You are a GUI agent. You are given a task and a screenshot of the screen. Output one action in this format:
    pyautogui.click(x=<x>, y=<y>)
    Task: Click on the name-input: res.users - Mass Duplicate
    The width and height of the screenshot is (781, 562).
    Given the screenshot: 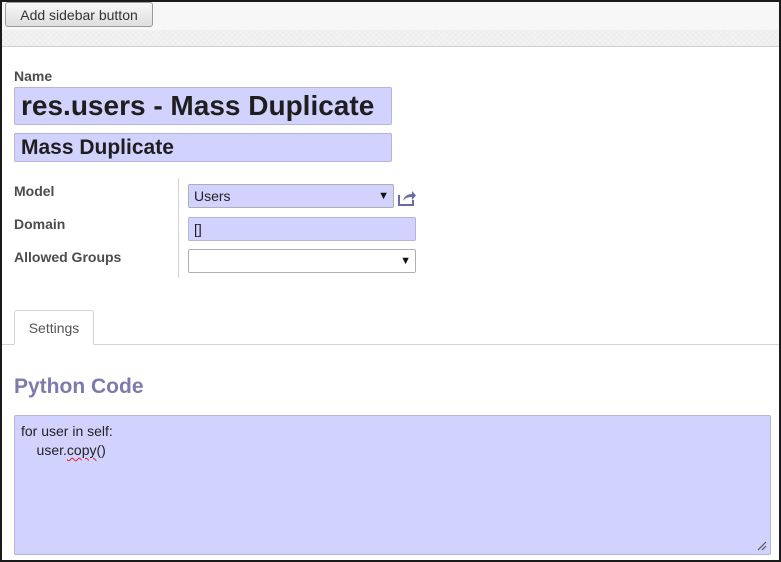 What is the action you would take?
    pyautogui.click(x=203, y=106)
    